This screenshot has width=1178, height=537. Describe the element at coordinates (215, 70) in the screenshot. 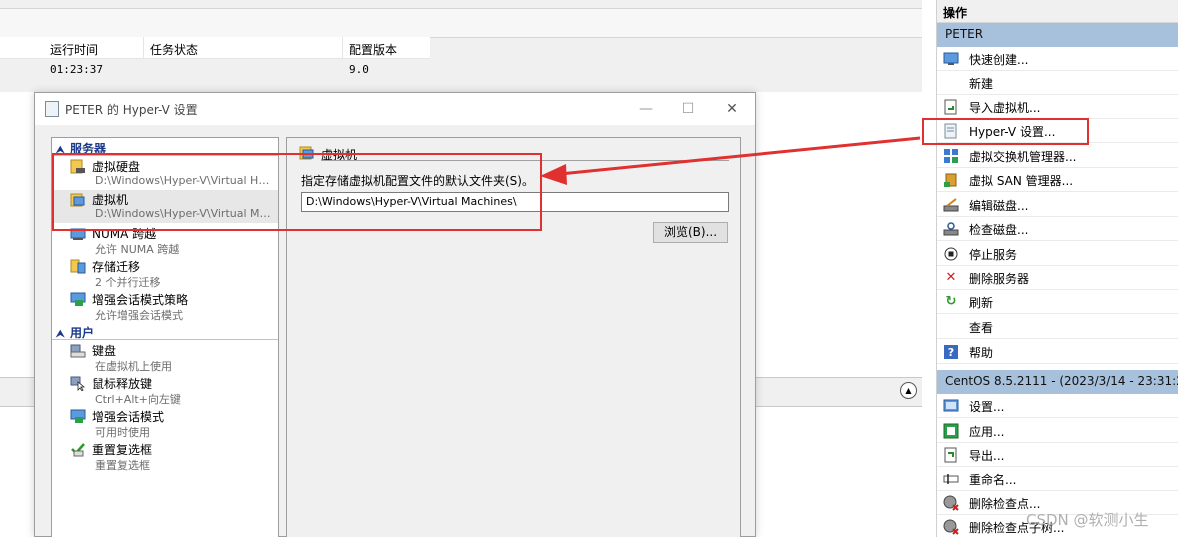

I see `table-row: 01:23:37 9.0` at that location.